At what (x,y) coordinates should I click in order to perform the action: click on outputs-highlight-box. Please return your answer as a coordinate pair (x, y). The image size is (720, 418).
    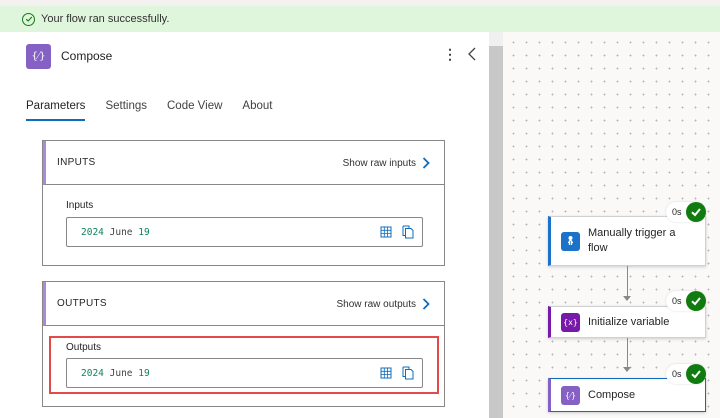
    Looking at the image, I should click on (244, 365).